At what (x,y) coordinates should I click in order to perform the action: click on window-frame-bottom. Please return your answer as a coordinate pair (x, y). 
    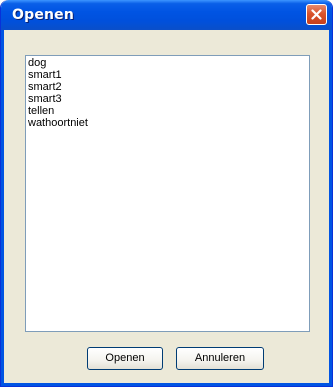
    Looking at the image, I should click on (166, 384).